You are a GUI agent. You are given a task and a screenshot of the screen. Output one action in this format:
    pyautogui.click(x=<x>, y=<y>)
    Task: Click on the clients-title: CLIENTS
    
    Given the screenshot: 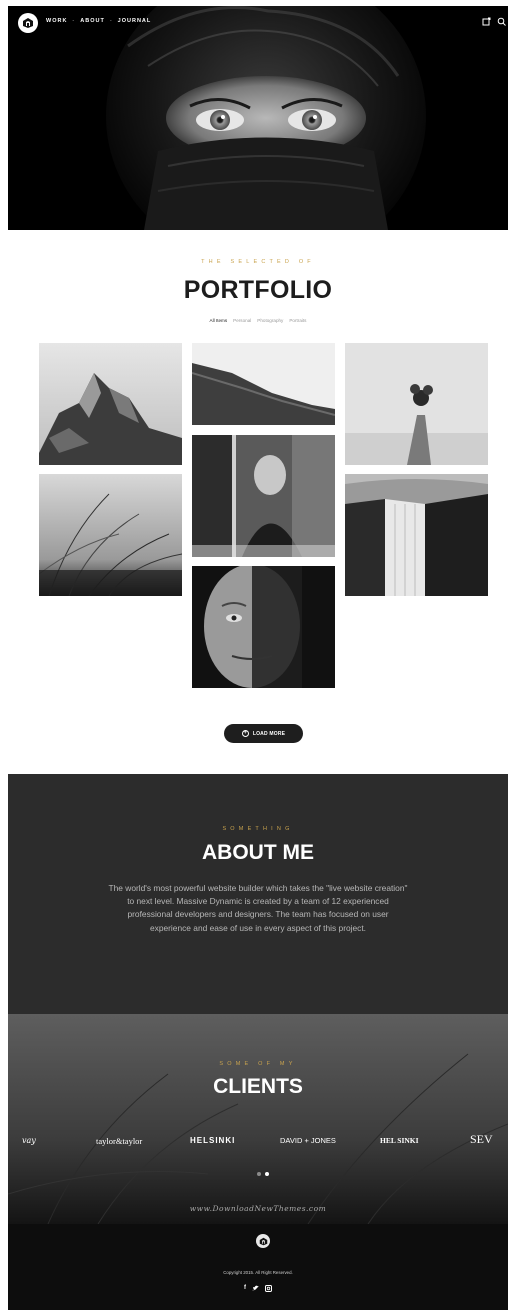 What is the action you would take?
    pyautogui.click(x=258, y=1086)
    